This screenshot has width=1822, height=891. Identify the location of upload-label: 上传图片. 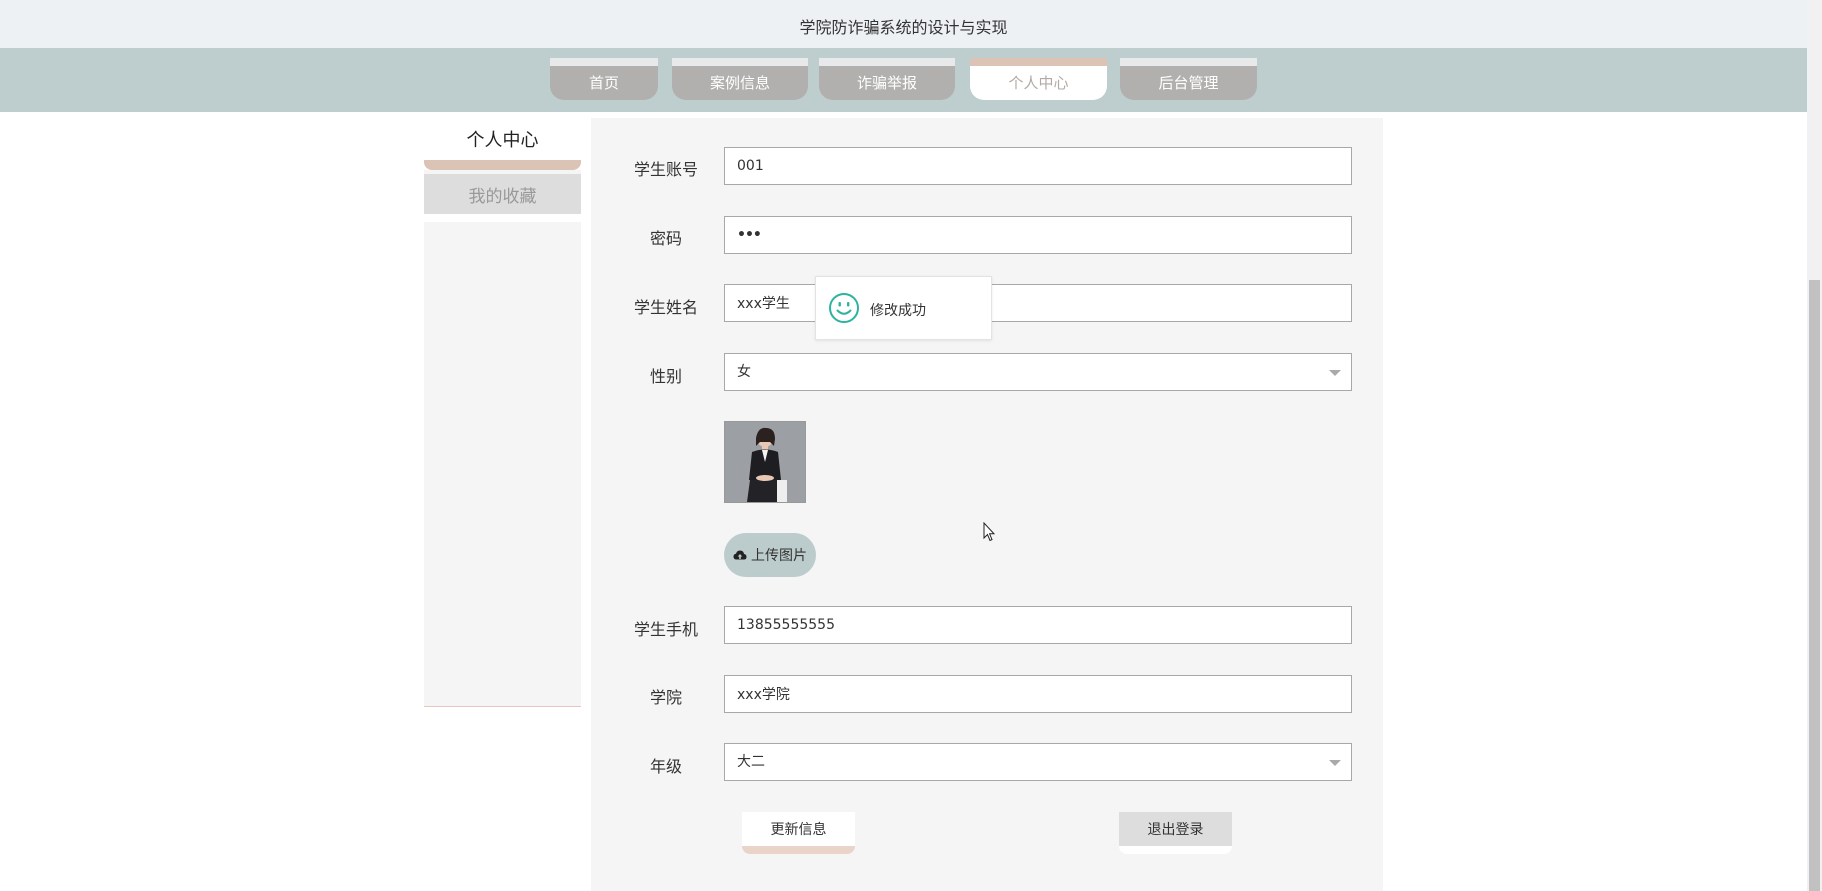
(779, 556).